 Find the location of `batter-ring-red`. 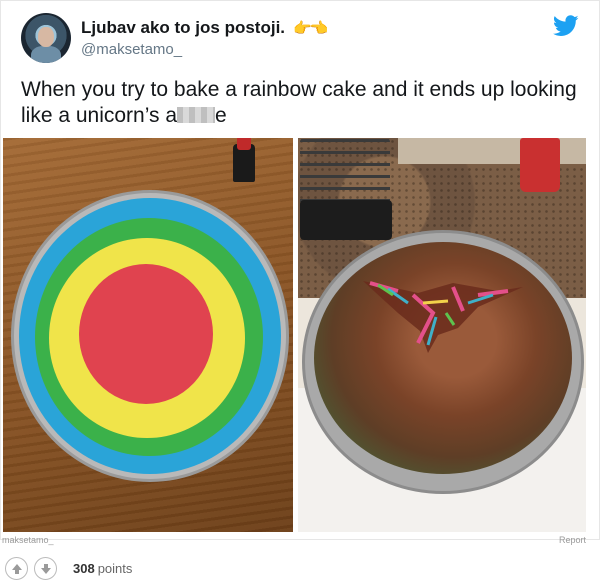

batter-ring-red is located at coordinates (146, 334).